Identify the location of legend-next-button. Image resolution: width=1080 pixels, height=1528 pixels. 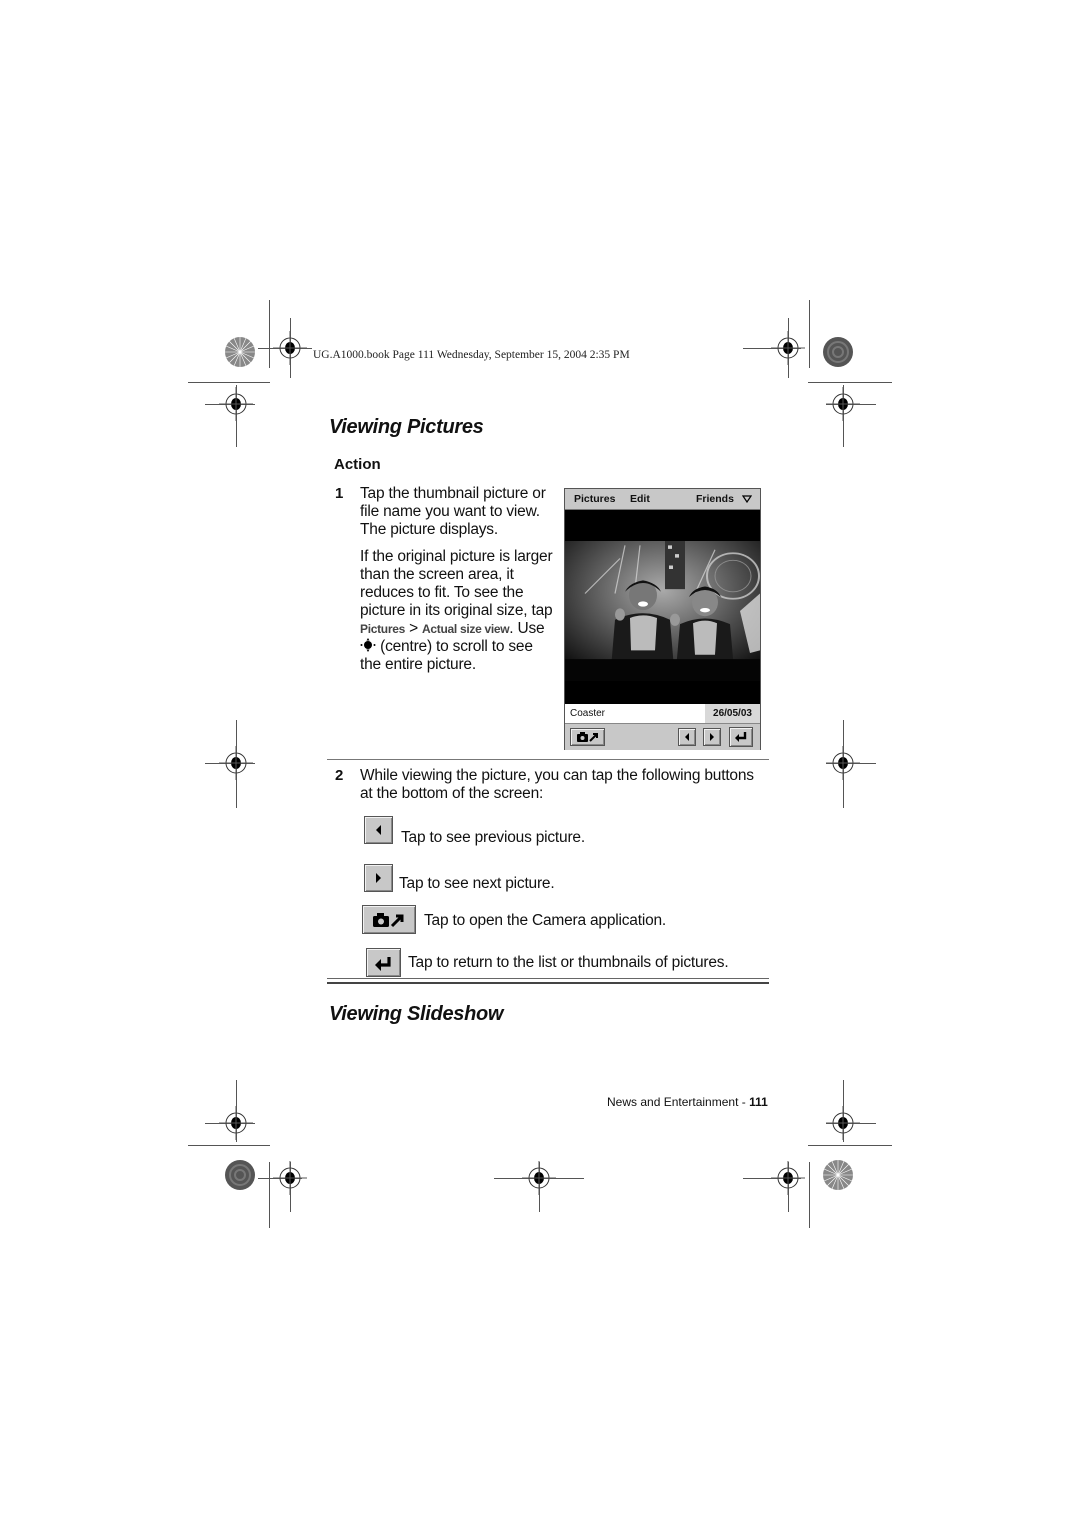
(378, 878).